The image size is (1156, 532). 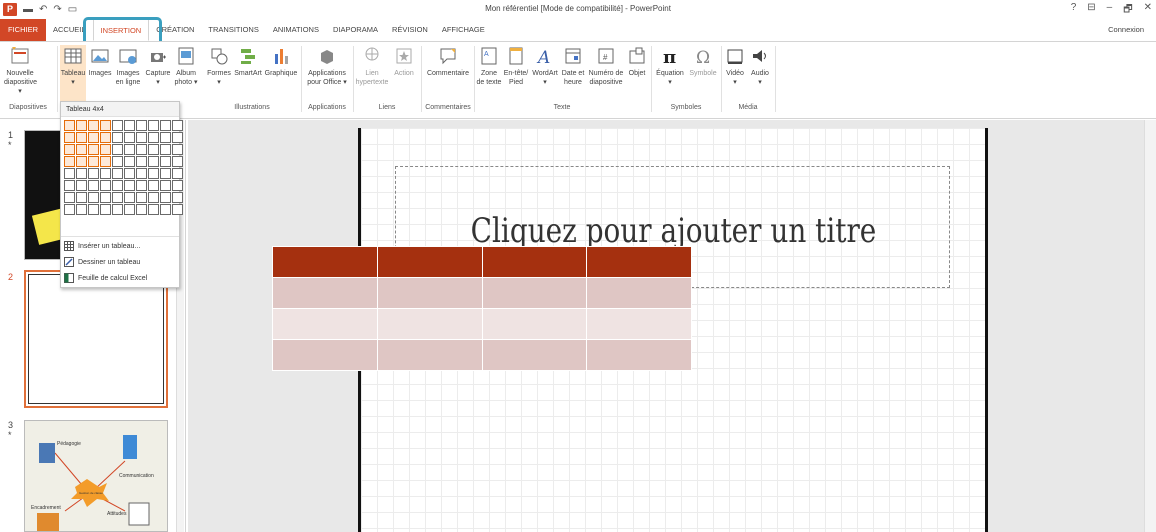 What do you see at coordinates (1127, 10) in the screenshot?
I see `restore-icon: 🗗` at bounding box center [1127, 10].